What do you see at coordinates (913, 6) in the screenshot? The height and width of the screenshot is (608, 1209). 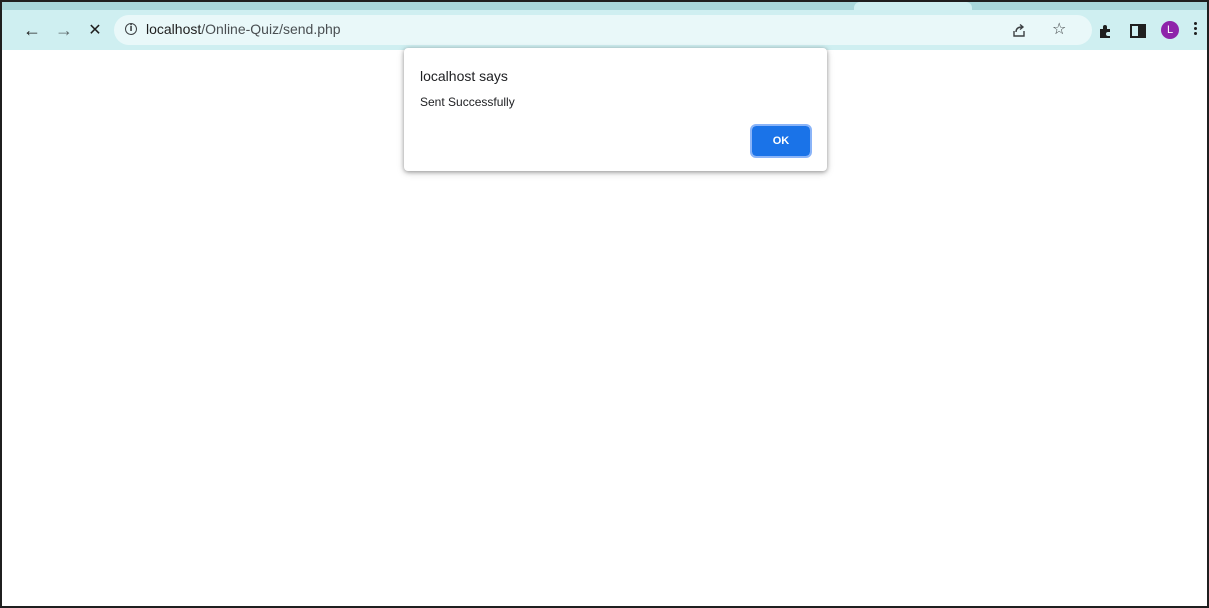 I see `active-tab` at bounding box center [913, 6].